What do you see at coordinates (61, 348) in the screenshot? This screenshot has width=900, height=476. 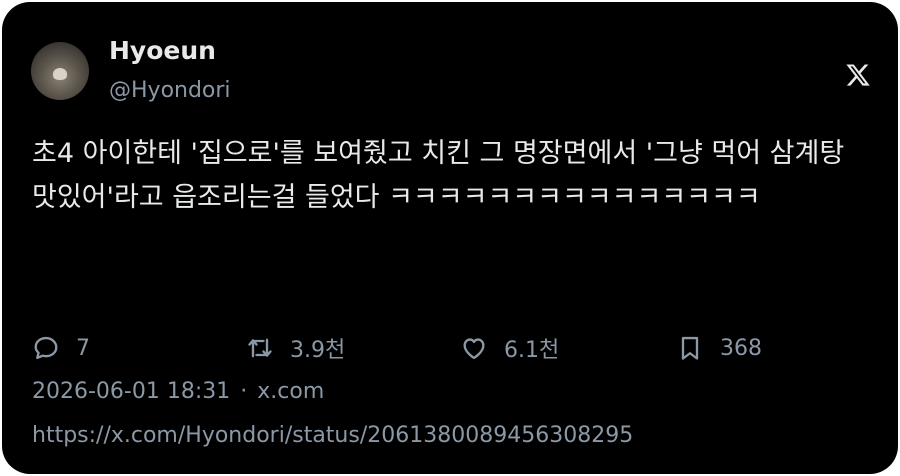 I see `reply-button: 7` at bounding box center [61, 348].